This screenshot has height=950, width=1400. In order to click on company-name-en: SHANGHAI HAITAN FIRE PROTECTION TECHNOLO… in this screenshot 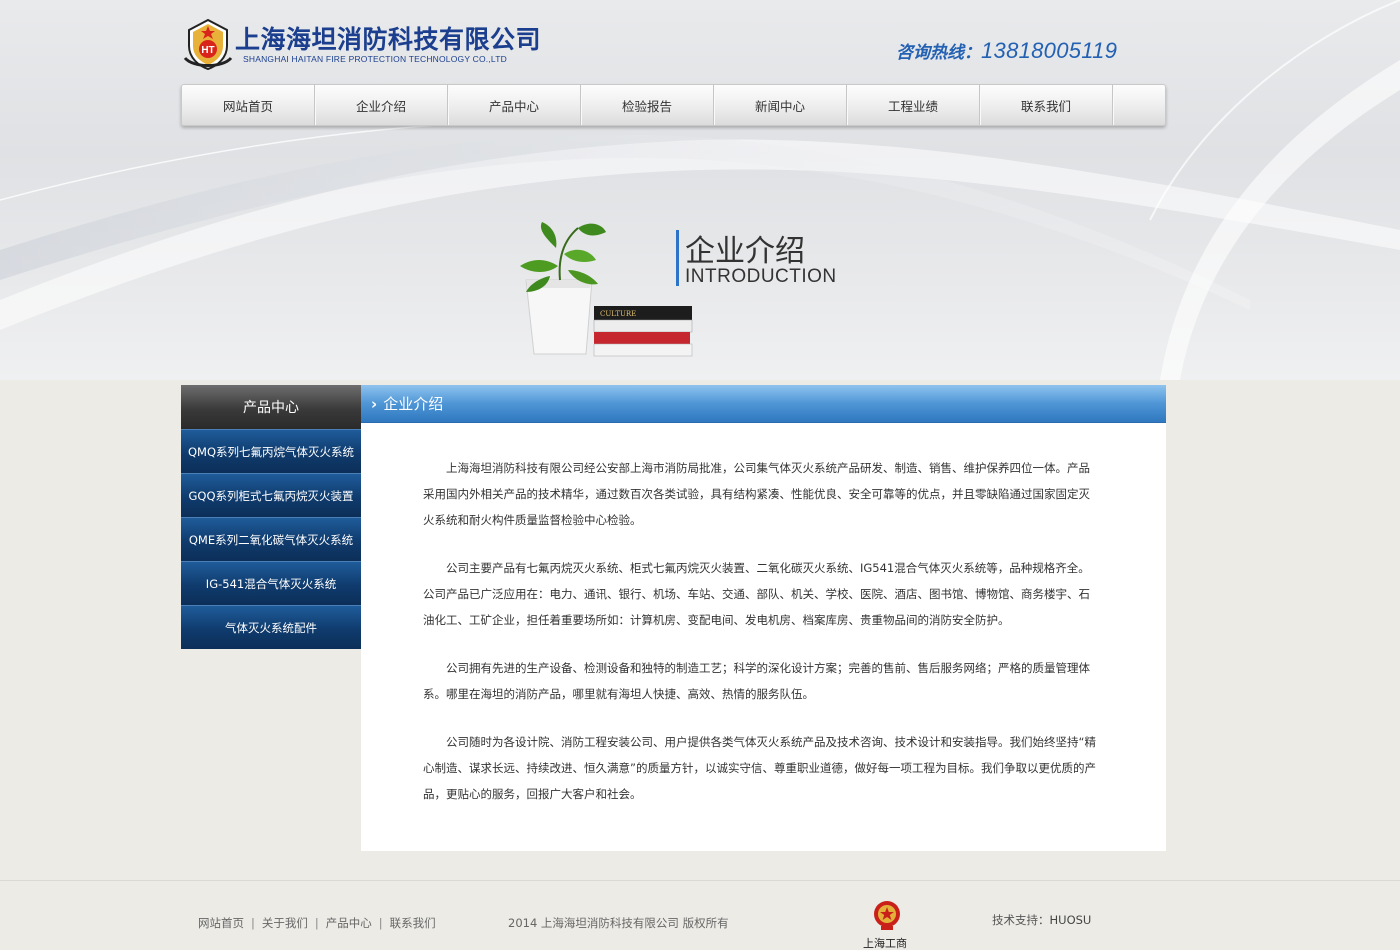, I will do `click(375, 59)`.